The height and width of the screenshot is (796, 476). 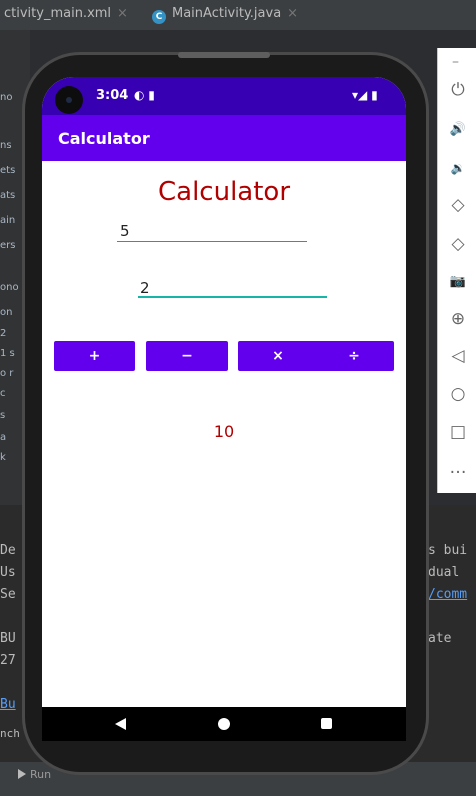 I want to click on nav-home-icon, so click(x=224, y=724).